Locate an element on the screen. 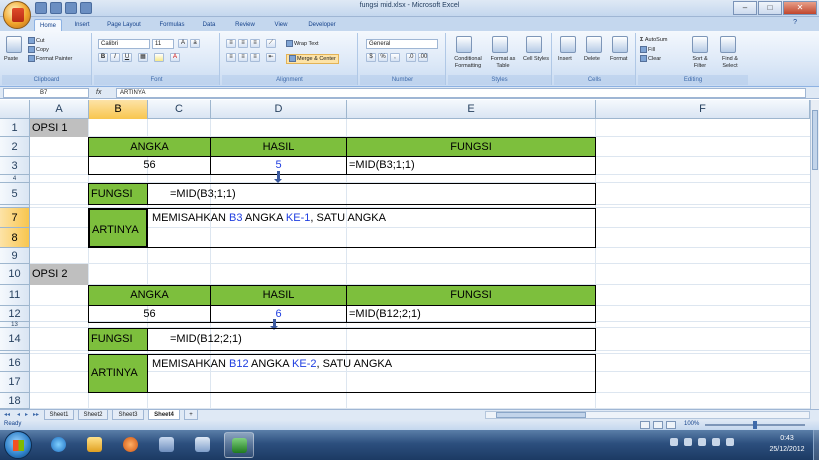 The height and width of the screenshot is (460, 819). shrink-font-button: a is located at coordinates (195, 43).